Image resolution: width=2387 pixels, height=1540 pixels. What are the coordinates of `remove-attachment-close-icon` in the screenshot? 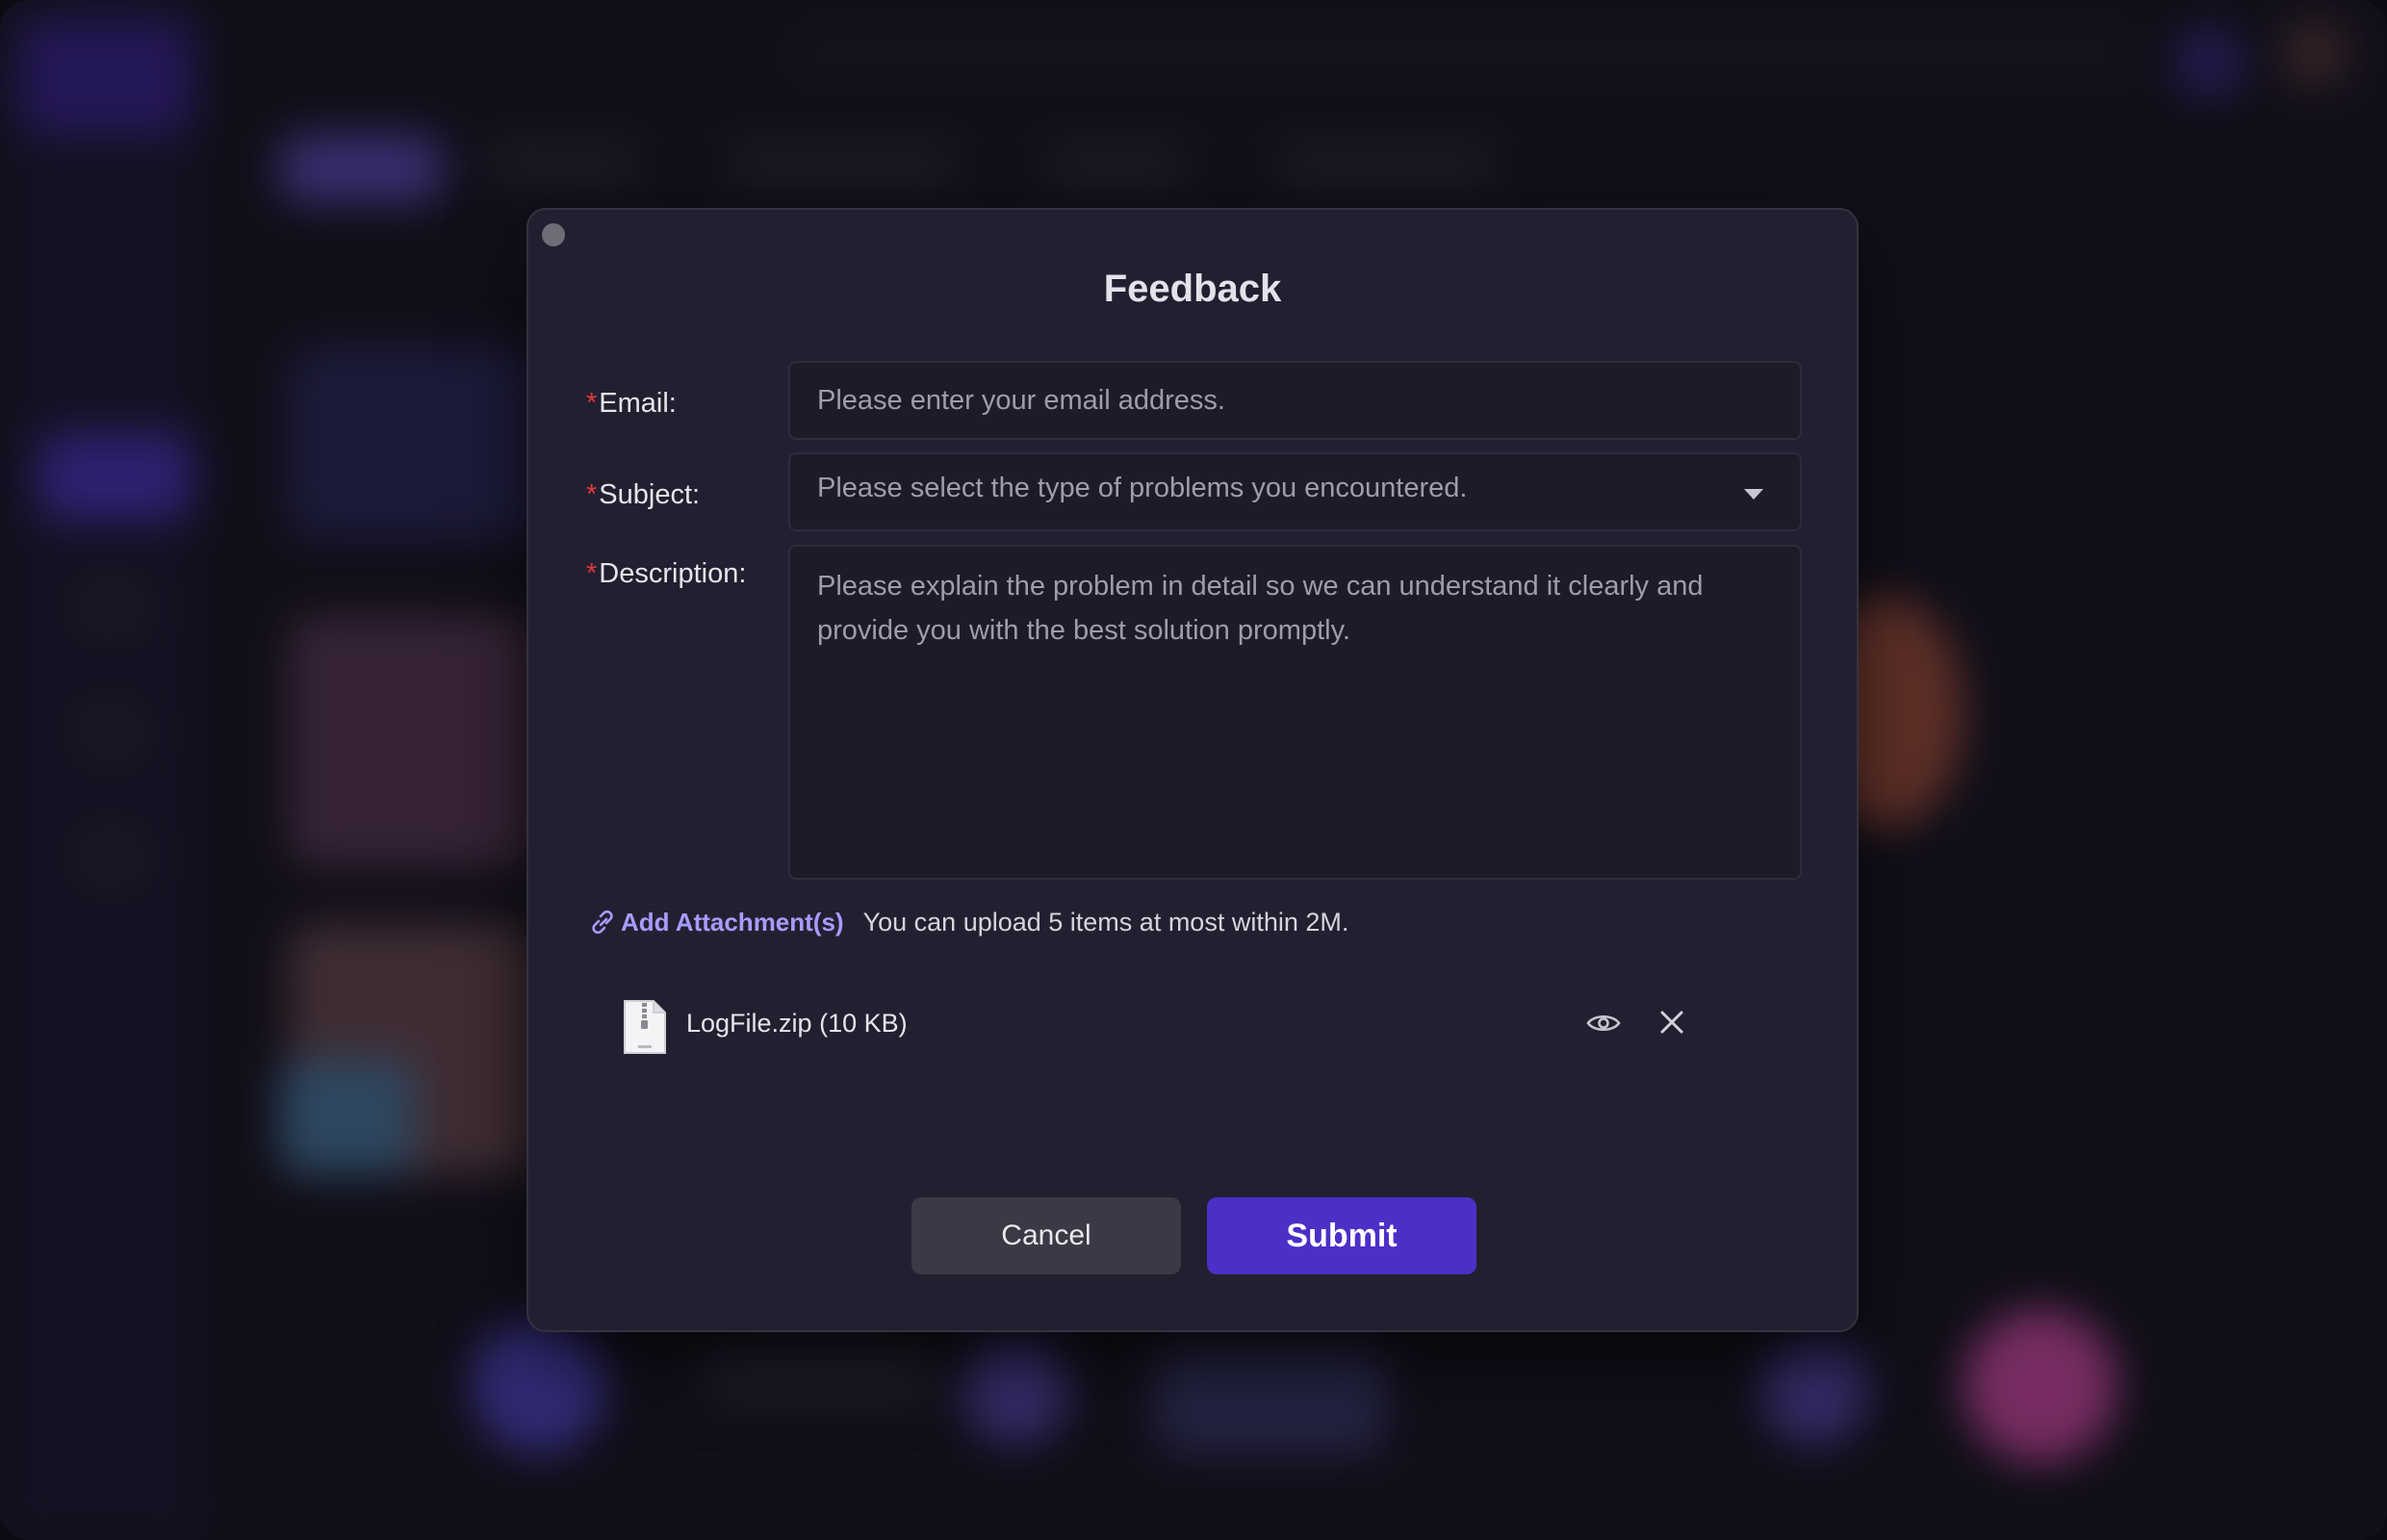 It's located at (1672, 1022).